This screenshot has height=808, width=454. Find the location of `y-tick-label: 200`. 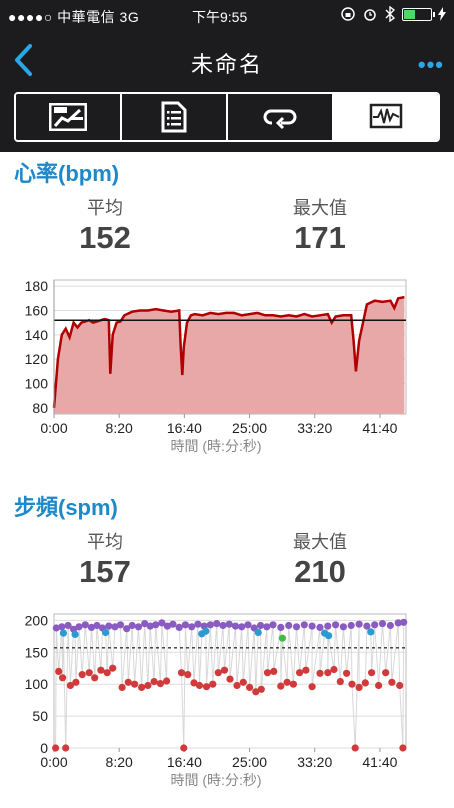

y-tick-label: 200 is located at coordinates (37, 620).